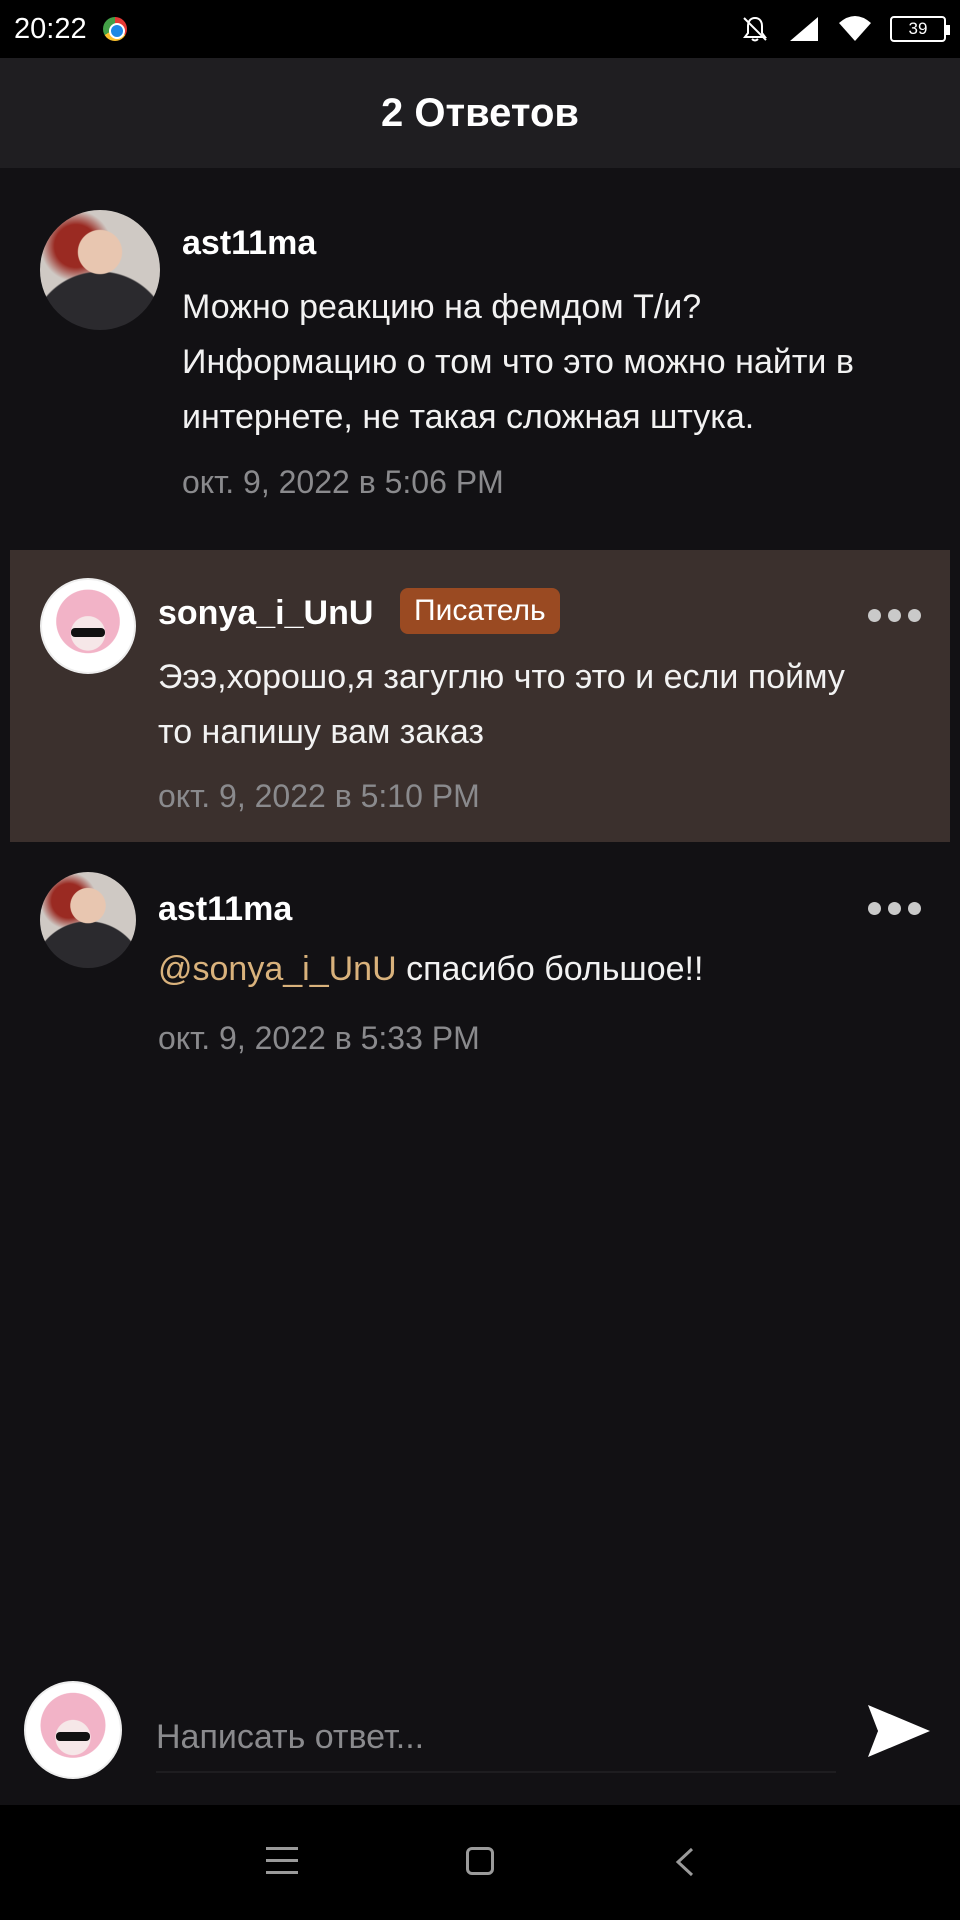 The image size is (960, 1920). Describe the element at coordinates (73, 1730) in the screenshot. I see `current-user-avatar` at that location.